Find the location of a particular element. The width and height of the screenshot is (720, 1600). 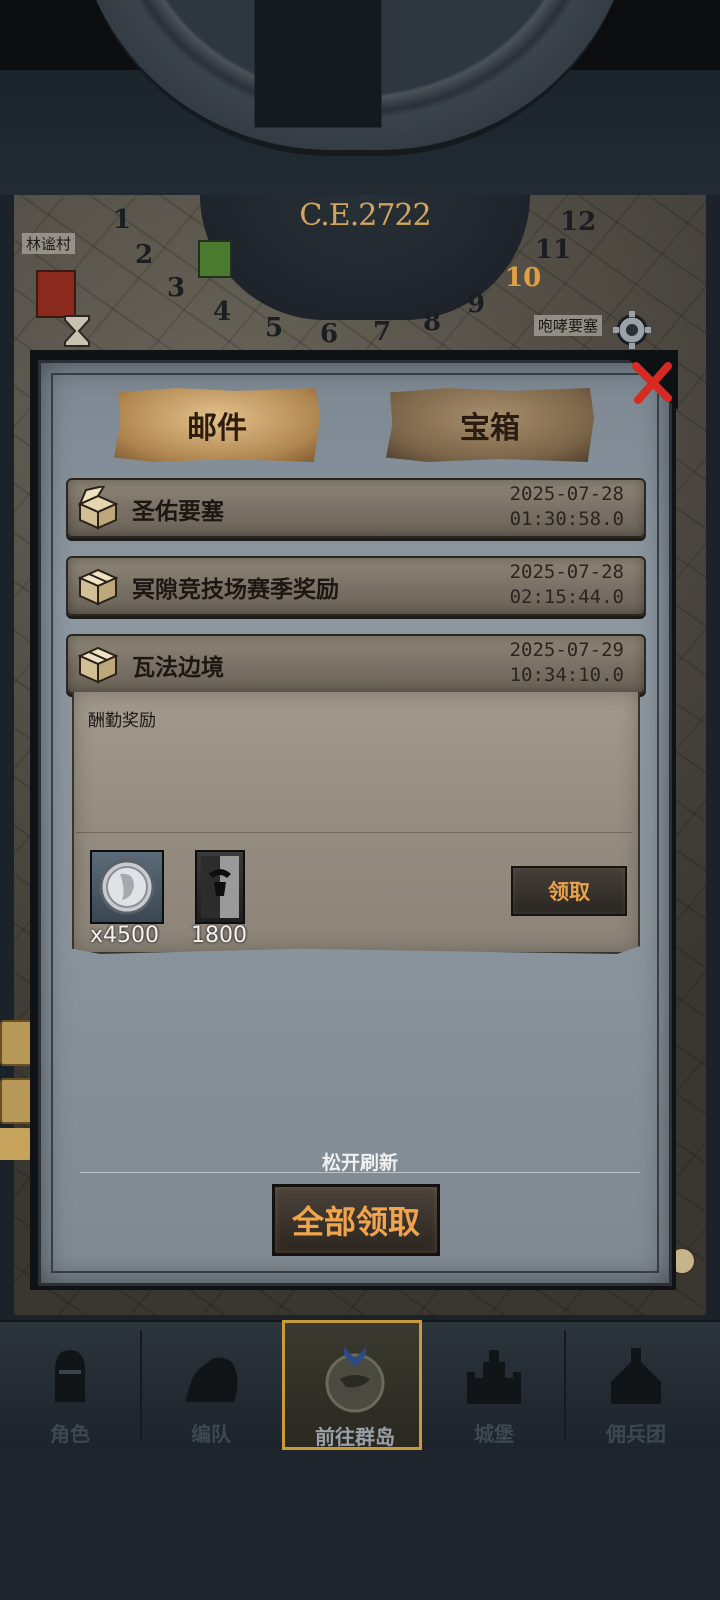

dial-number: 12 is located at coordinates (578, 222).